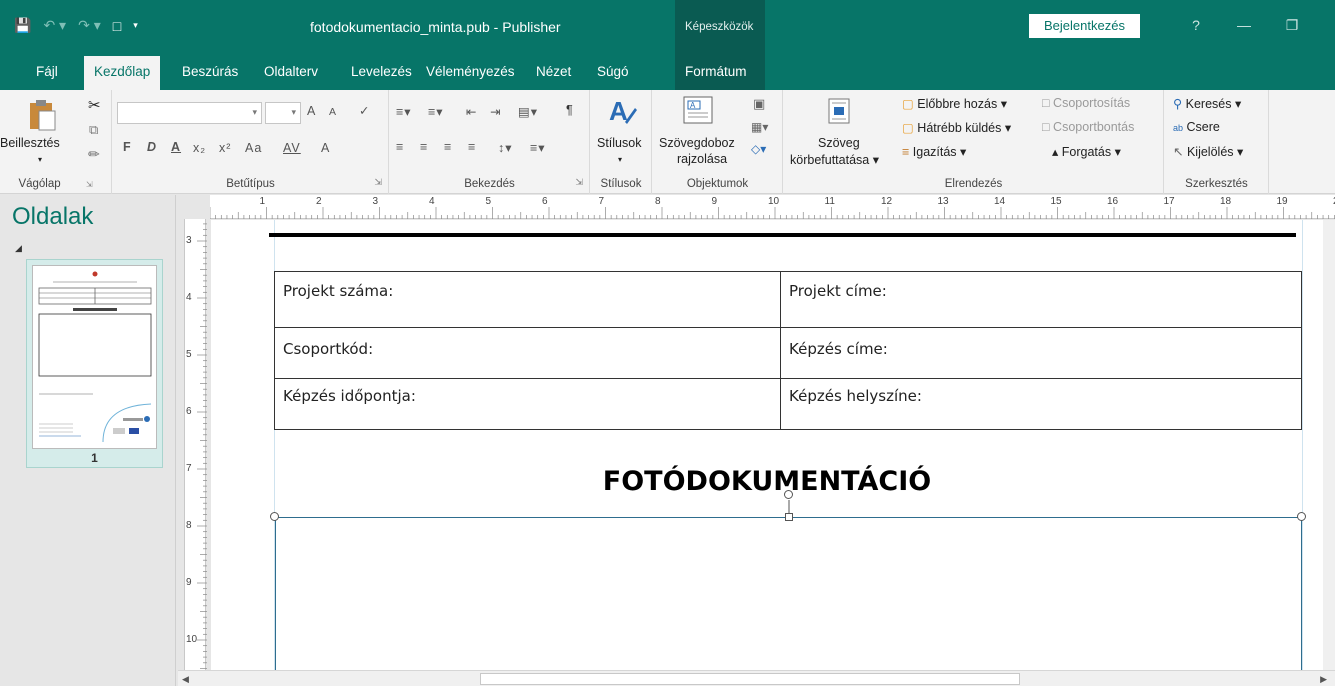  Describe the element at coordinates (448, 147) in the screenshot. I see `align-right-icon: ≡` at that location.